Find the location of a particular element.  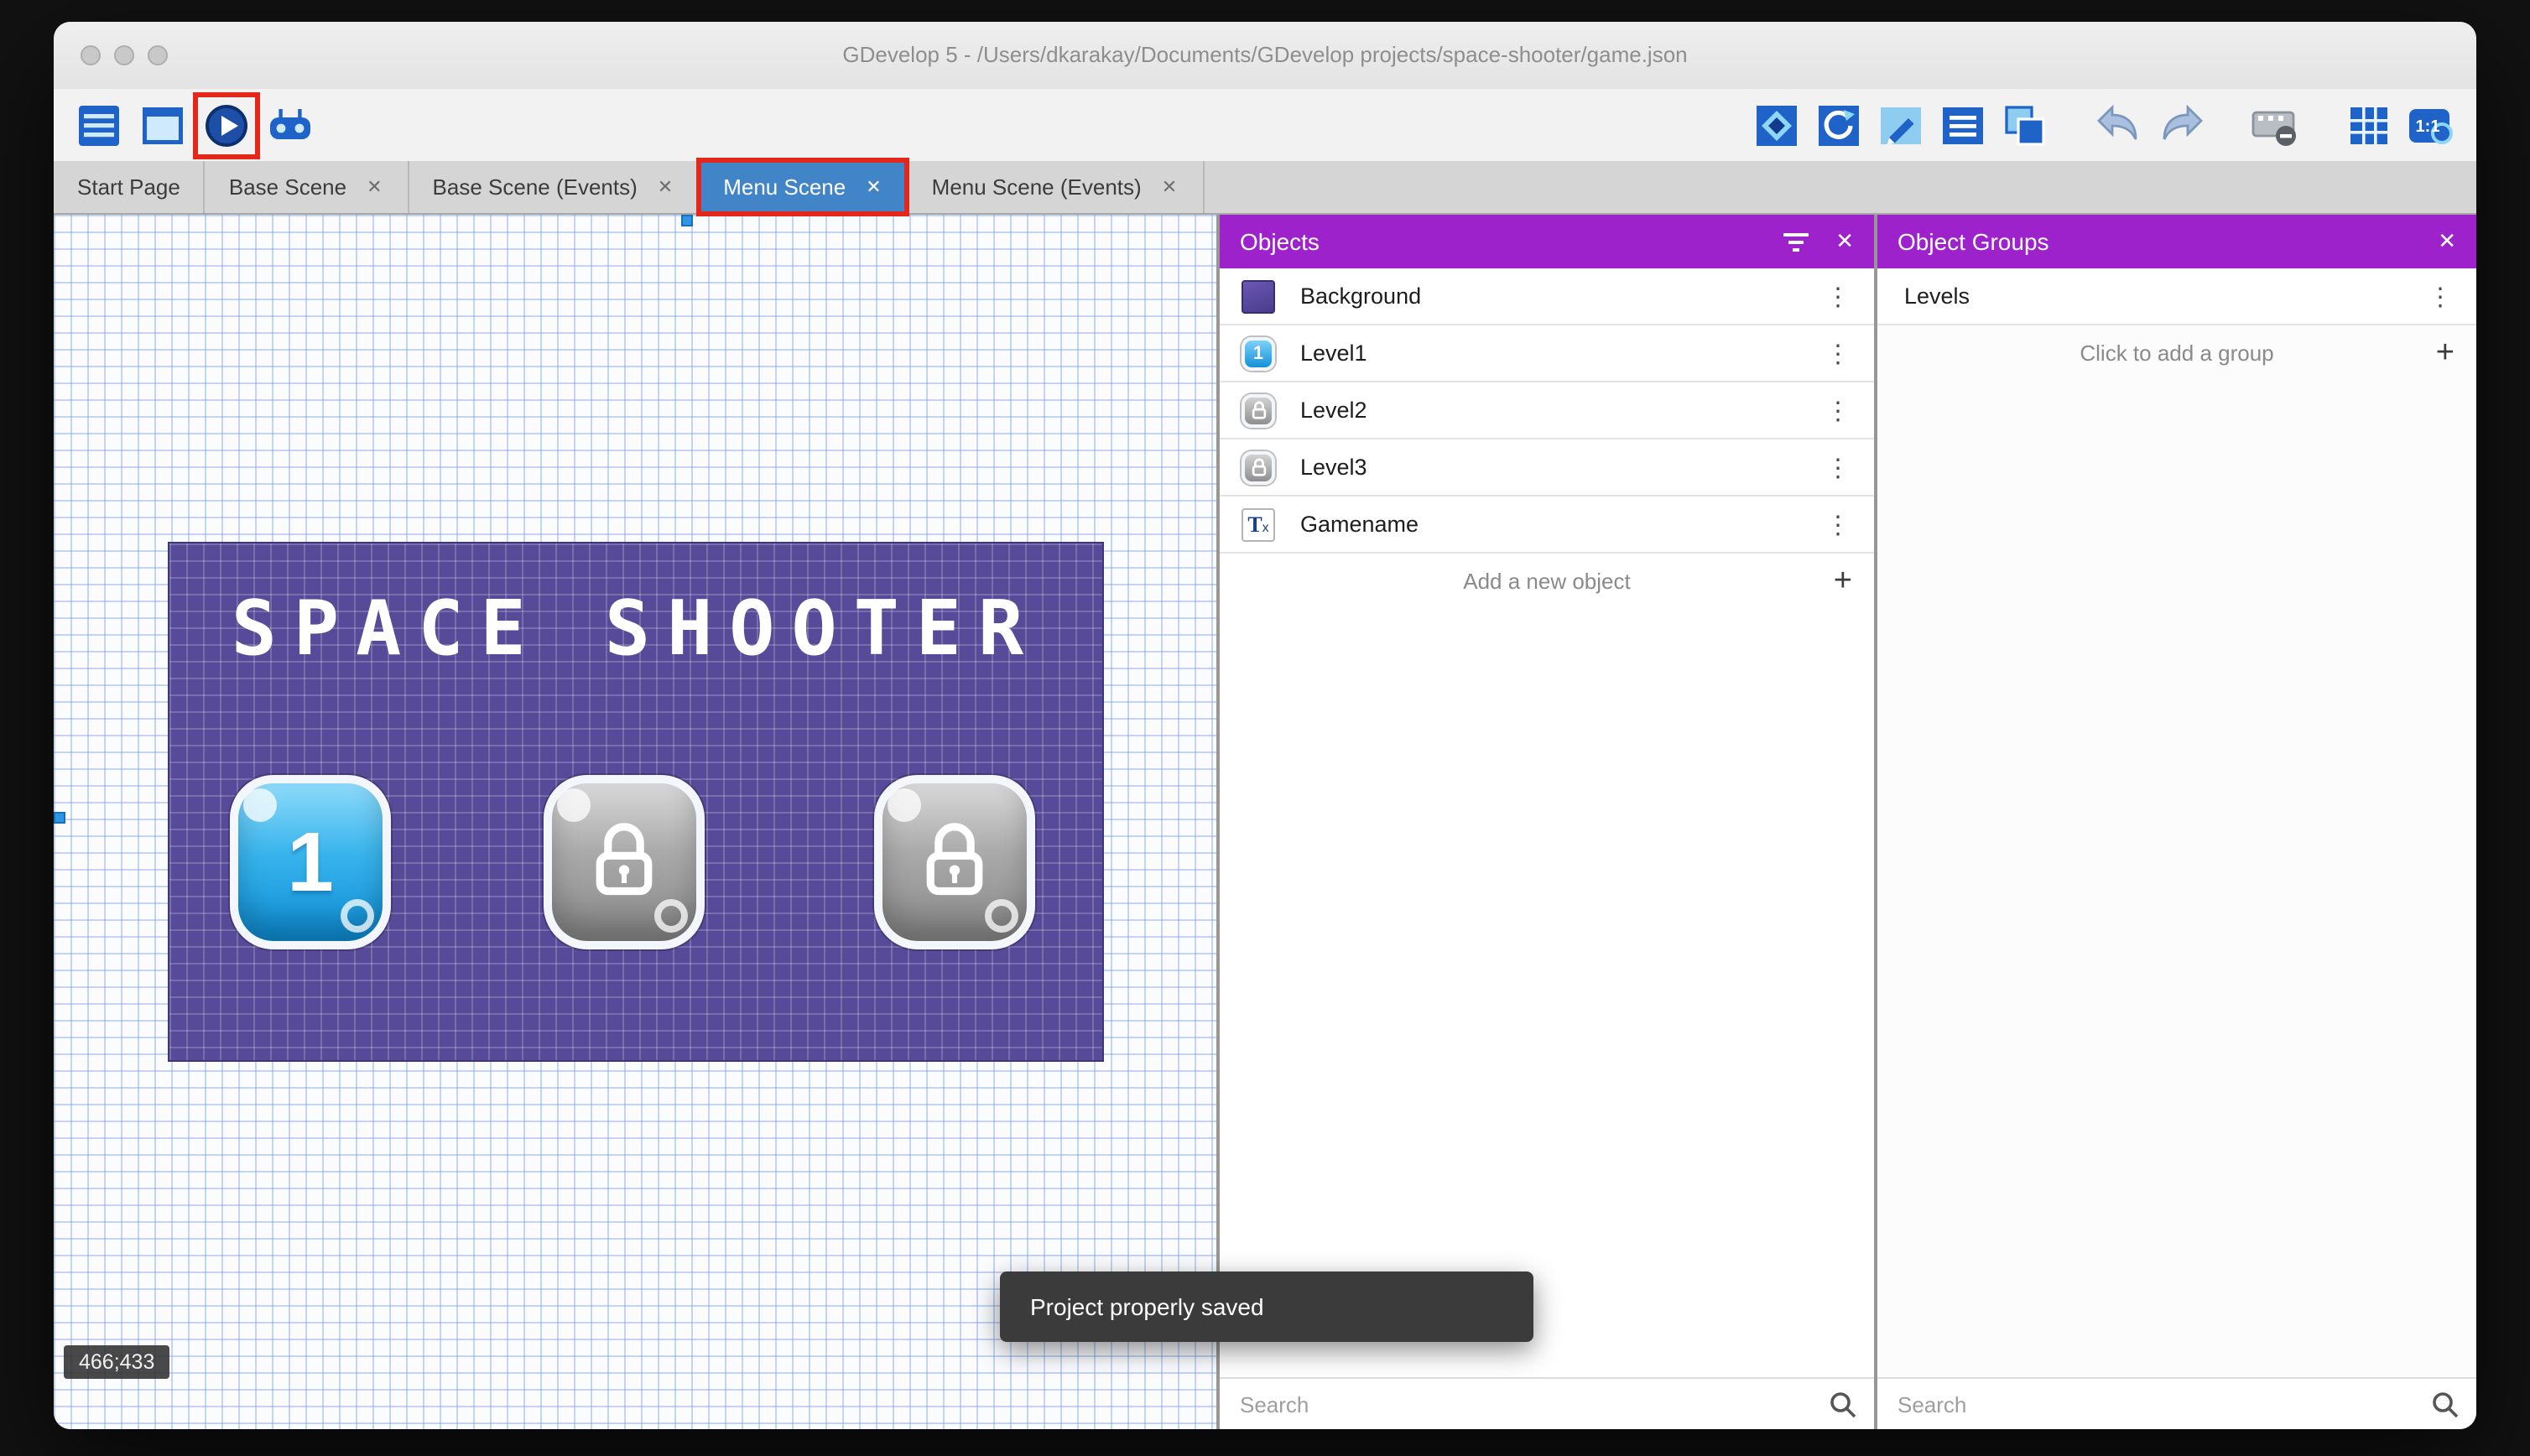

toolbar: 1:1 is located at coordinates (1265, 125).